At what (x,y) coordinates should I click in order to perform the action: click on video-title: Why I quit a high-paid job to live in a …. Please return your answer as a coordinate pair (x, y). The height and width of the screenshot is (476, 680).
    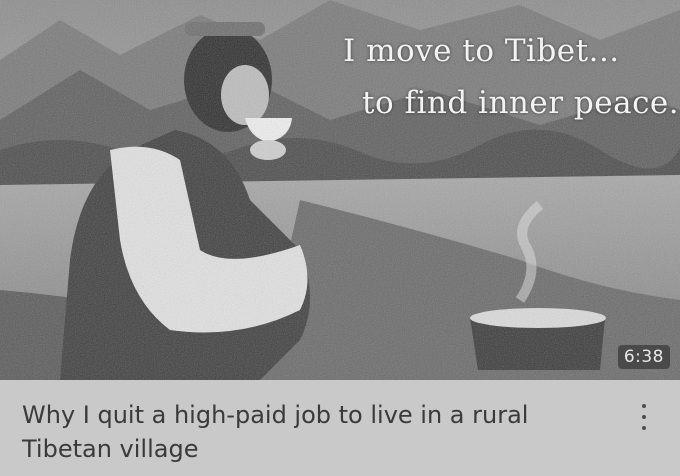
    Looking at the image, I should click on (302, 432).